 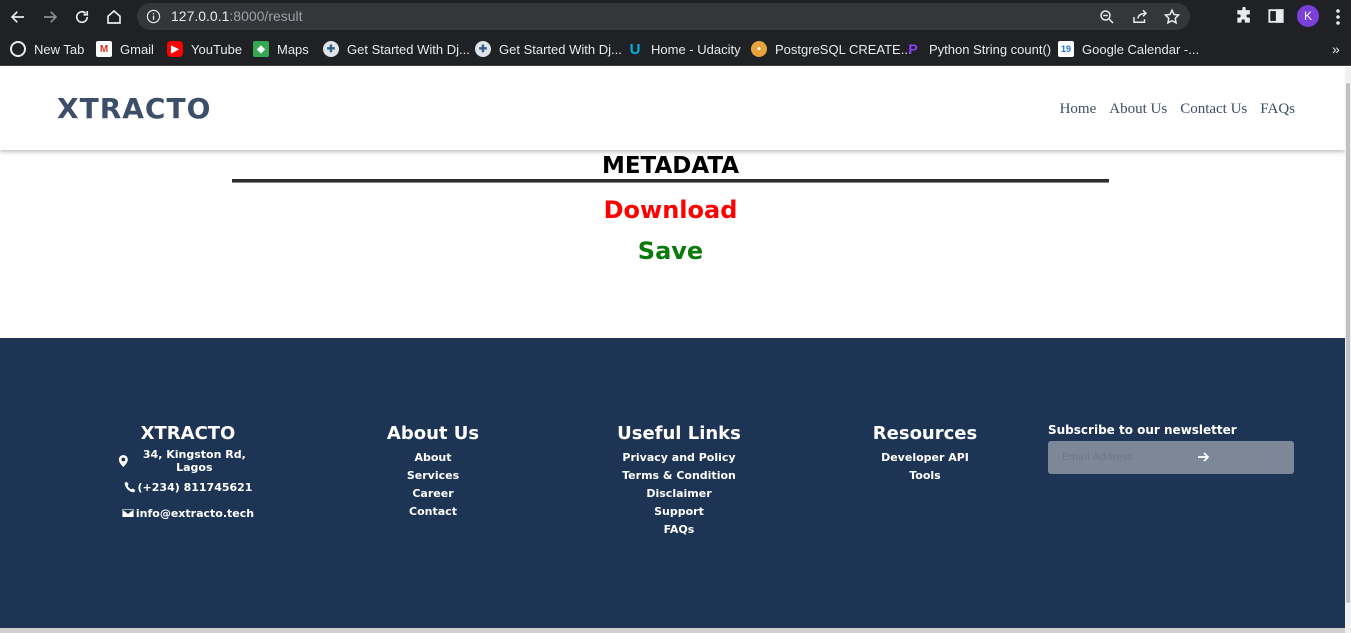 I want to click on footer-link-terms: Terms & Condition, so click(x=679, y=476).